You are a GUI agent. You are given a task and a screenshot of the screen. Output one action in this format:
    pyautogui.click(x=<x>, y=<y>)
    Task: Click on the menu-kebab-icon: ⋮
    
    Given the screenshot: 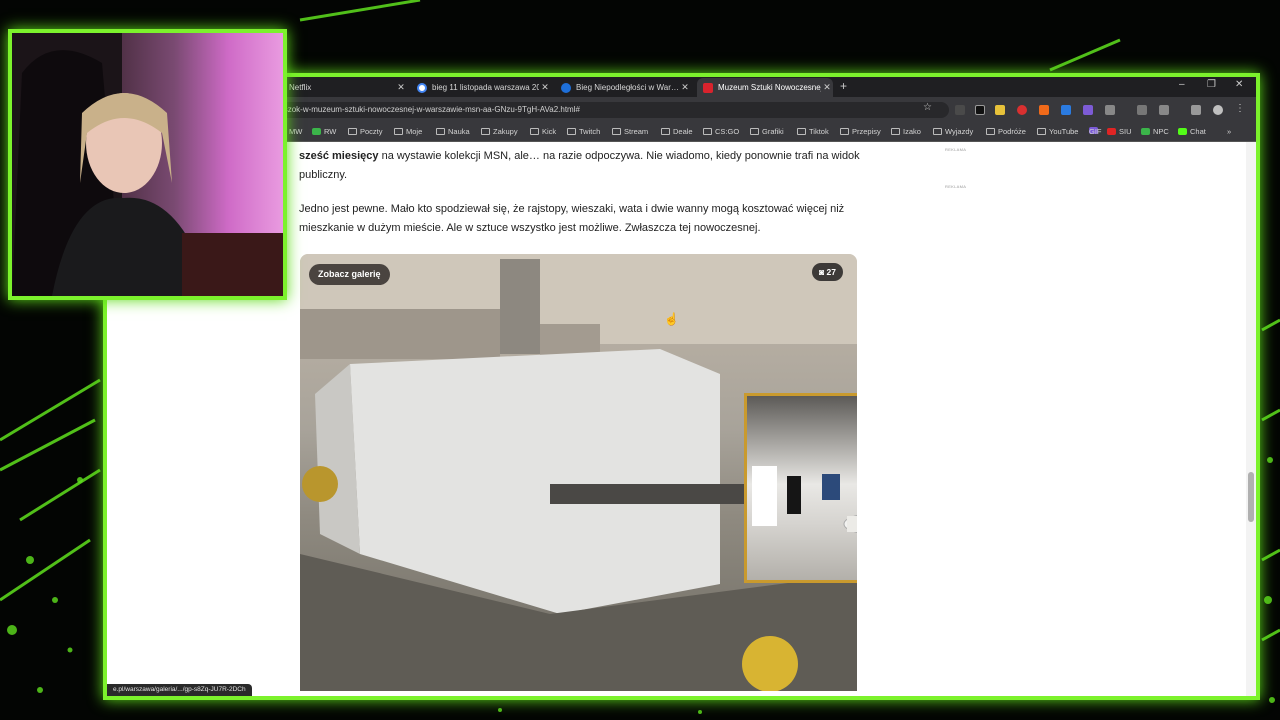 What is the action you would take?
    pyautogui.click(x=1240, y=108)
    